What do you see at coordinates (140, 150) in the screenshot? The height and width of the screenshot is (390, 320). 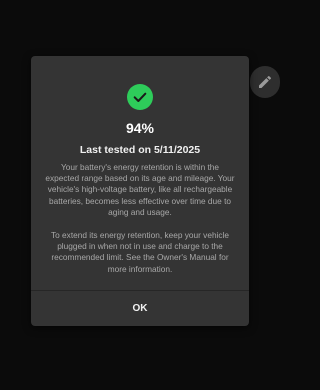 I see `last-tested-text: Last tested on 5/11/2025` at bounding box center [140, 150].